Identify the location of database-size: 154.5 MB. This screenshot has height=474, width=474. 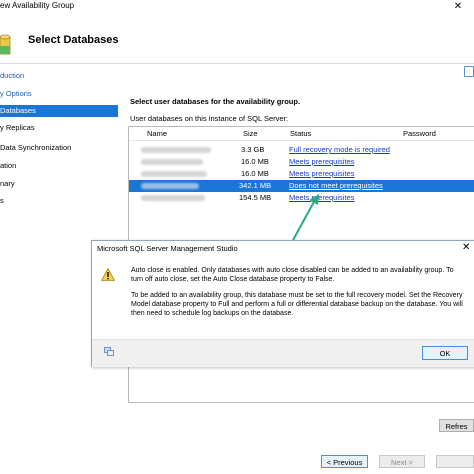
(255, 197).